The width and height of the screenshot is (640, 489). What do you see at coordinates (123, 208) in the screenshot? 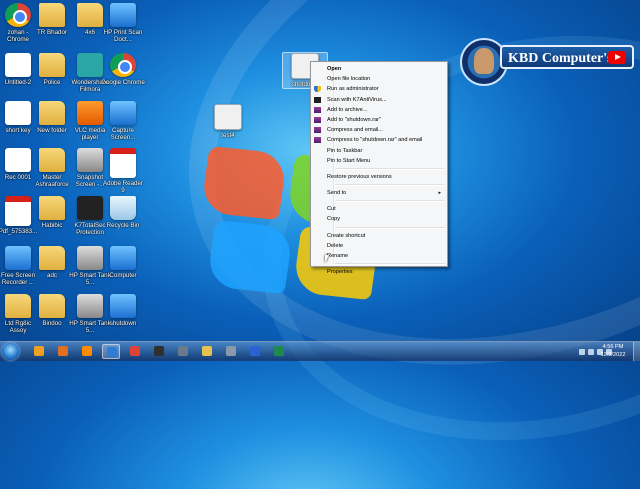
I see `trash-icon` at bounding box center [123, 208].